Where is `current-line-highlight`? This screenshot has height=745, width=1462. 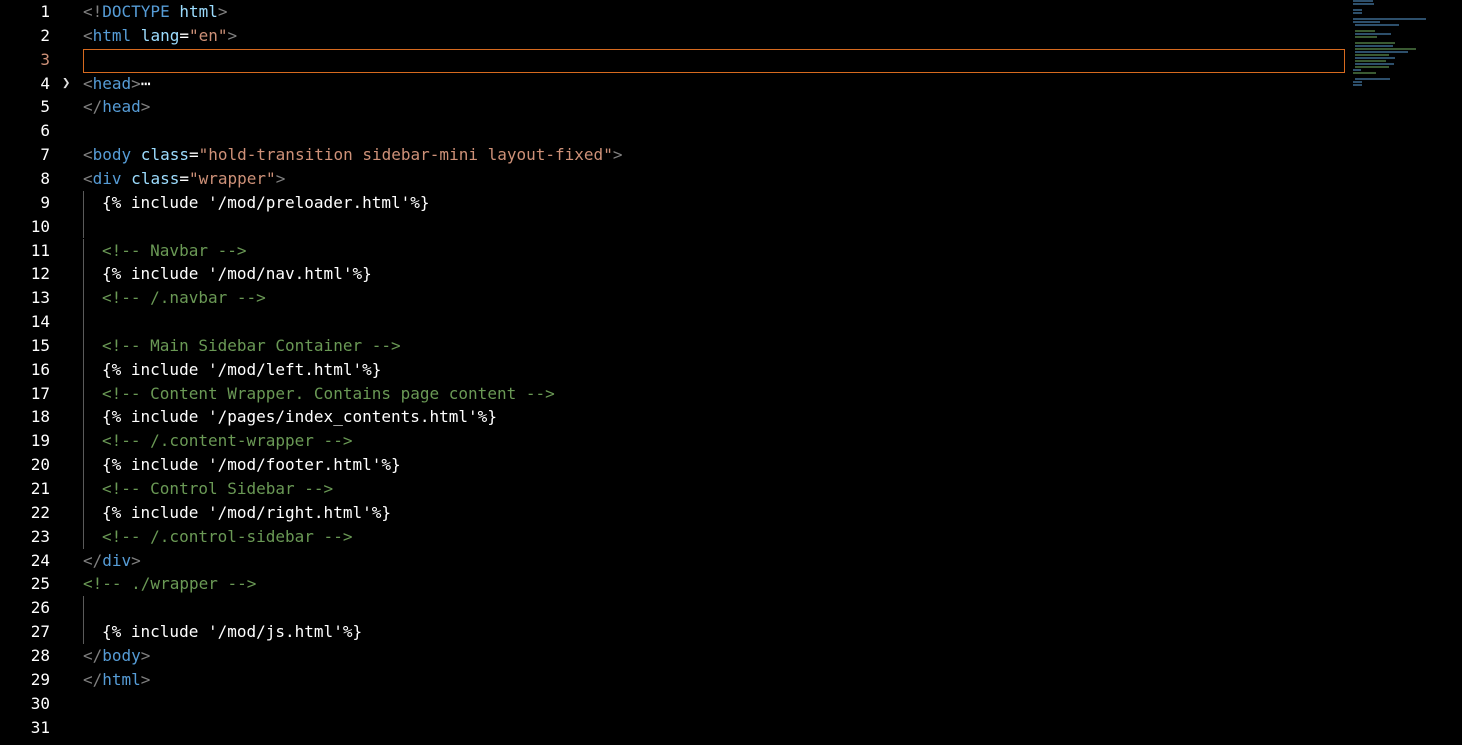
current-line-highlight is located at coordinates (714, 60).